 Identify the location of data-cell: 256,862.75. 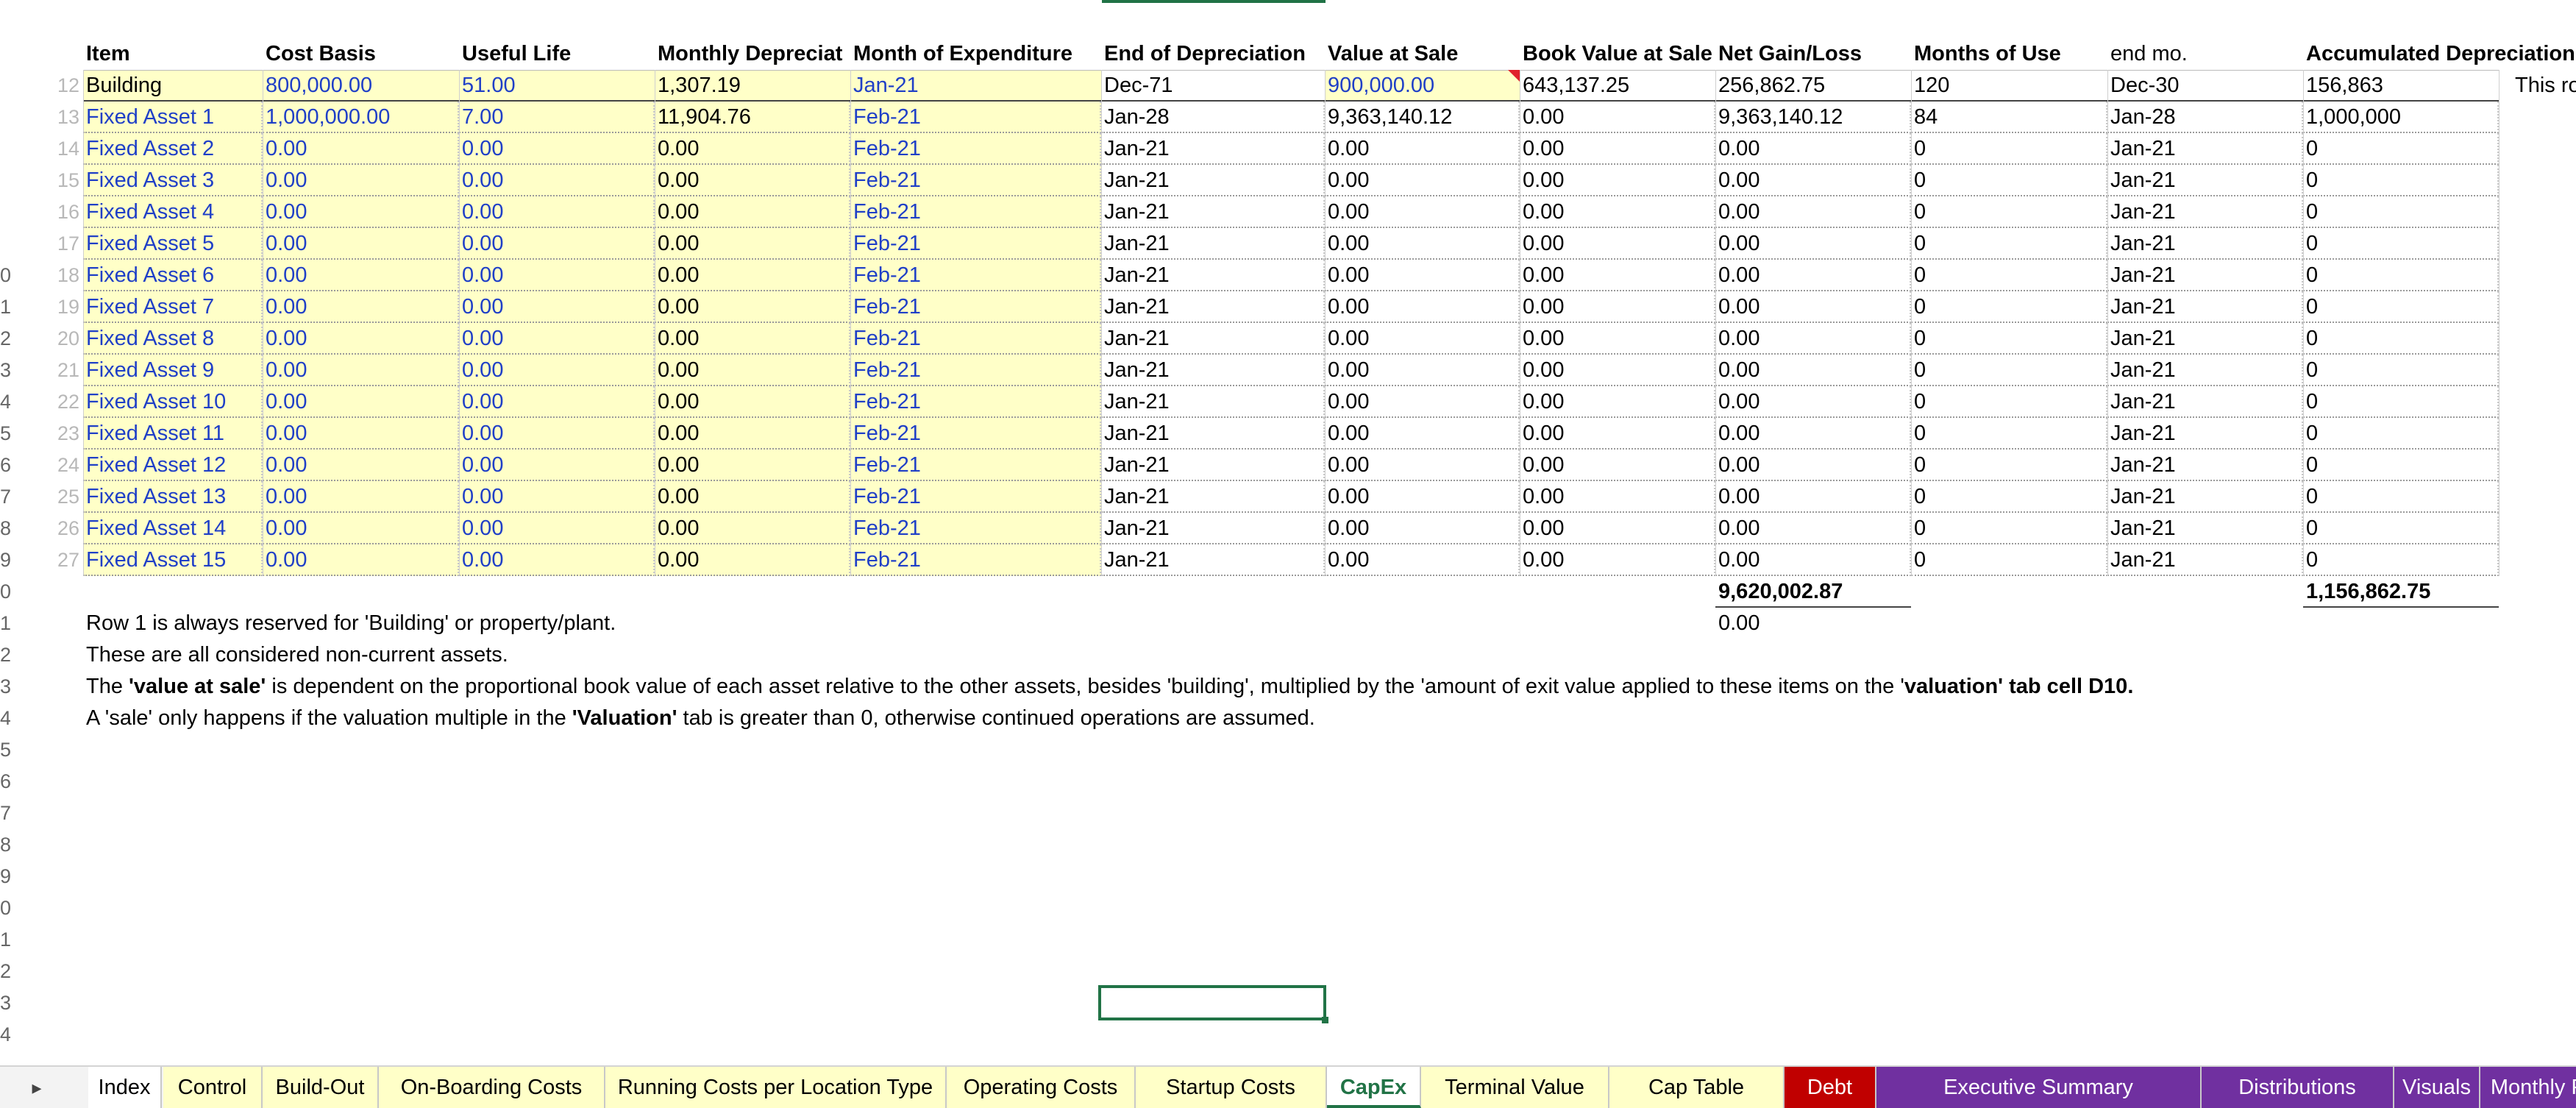
(1813, 86).